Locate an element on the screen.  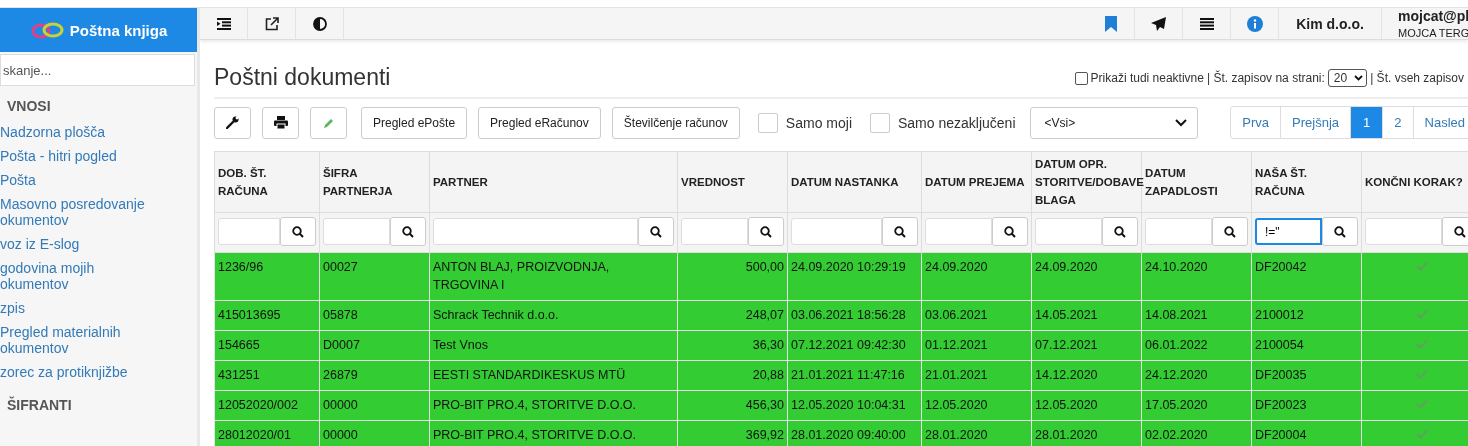
table-cell: 01.12.2021 is located at coordinates (956, 345).